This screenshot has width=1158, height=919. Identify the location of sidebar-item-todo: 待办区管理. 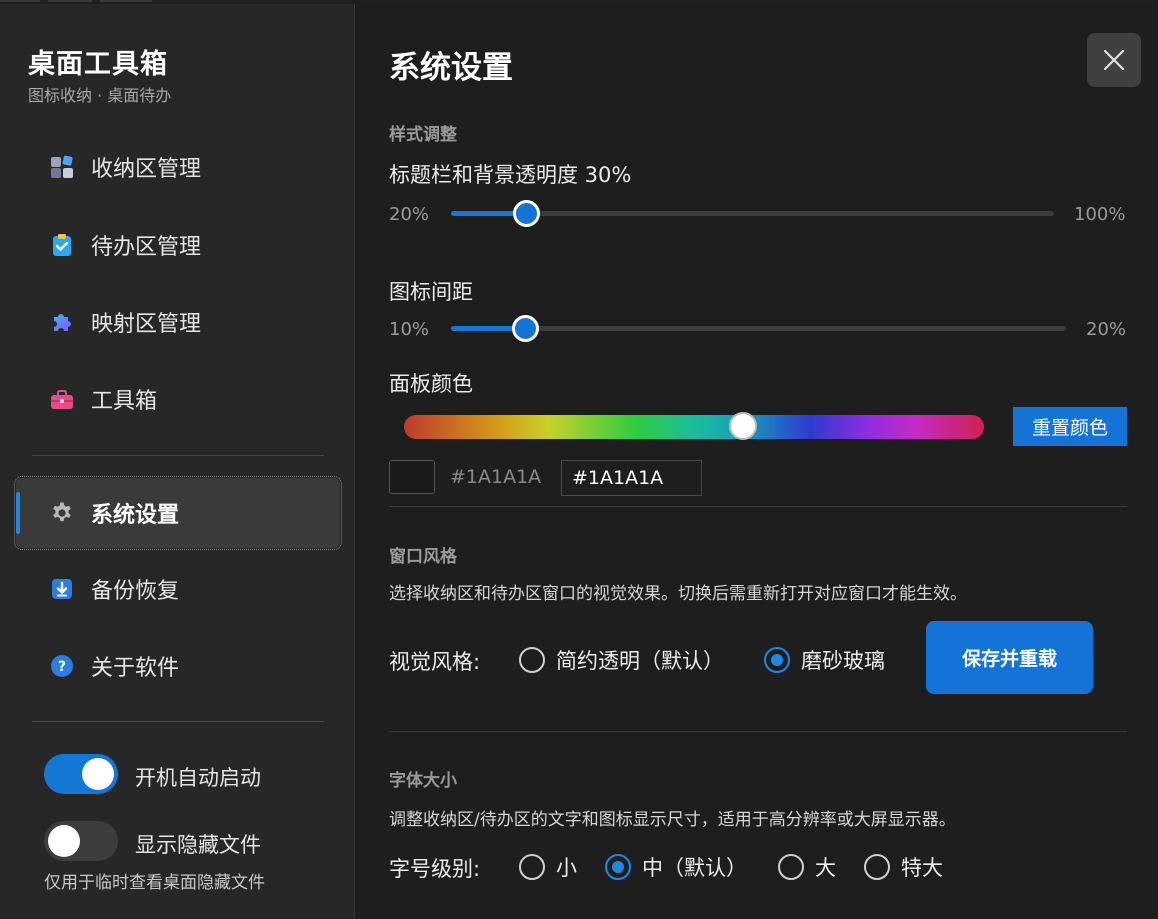
(178, 245).